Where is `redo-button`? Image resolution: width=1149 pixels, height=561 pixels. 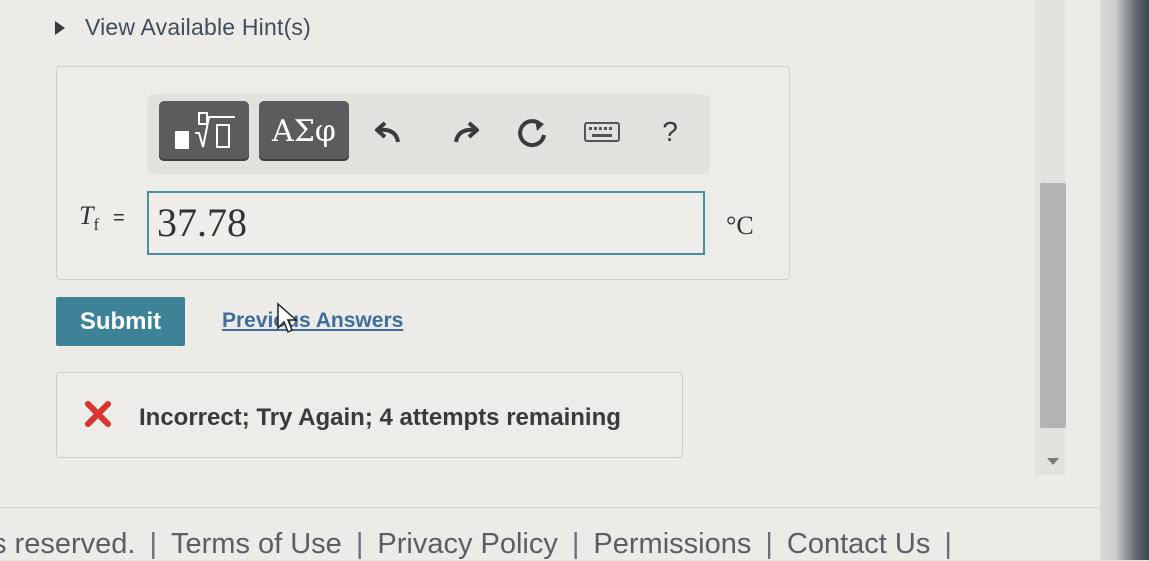
redo-button is located at coordinates (465, 132).